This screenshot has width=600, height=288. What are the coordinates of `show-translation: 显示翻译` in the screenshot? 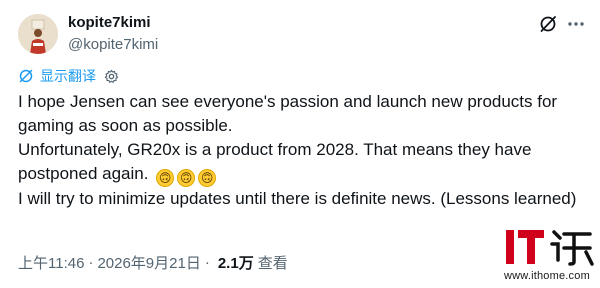 It's located at (68, 76).